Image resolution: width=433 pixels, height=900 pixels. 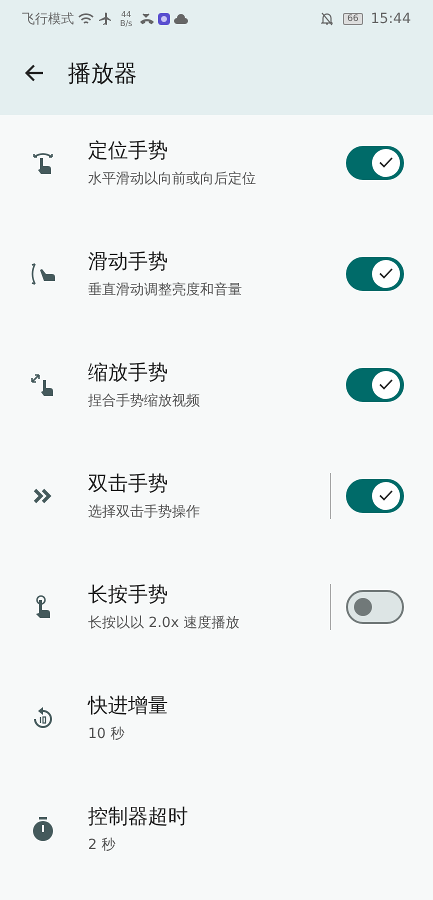 I want to click on status-time: 15:44, so click(x=390, y=19).